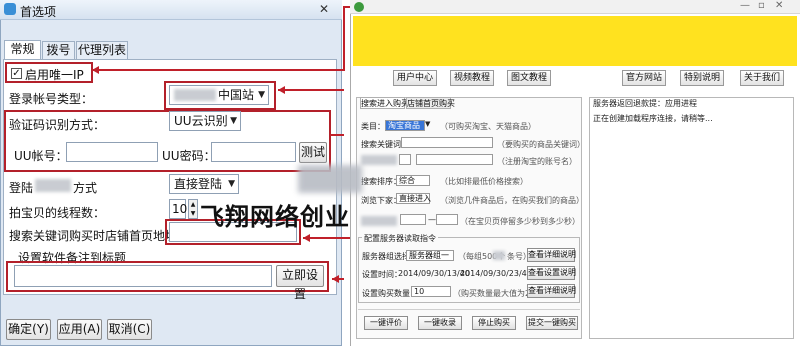 The height and width of the screenshot is (346, 800). Describe the element at coordinates (472, 78) in the screenshot. I see `nav-video-tutorial: 视频教程` at that location.